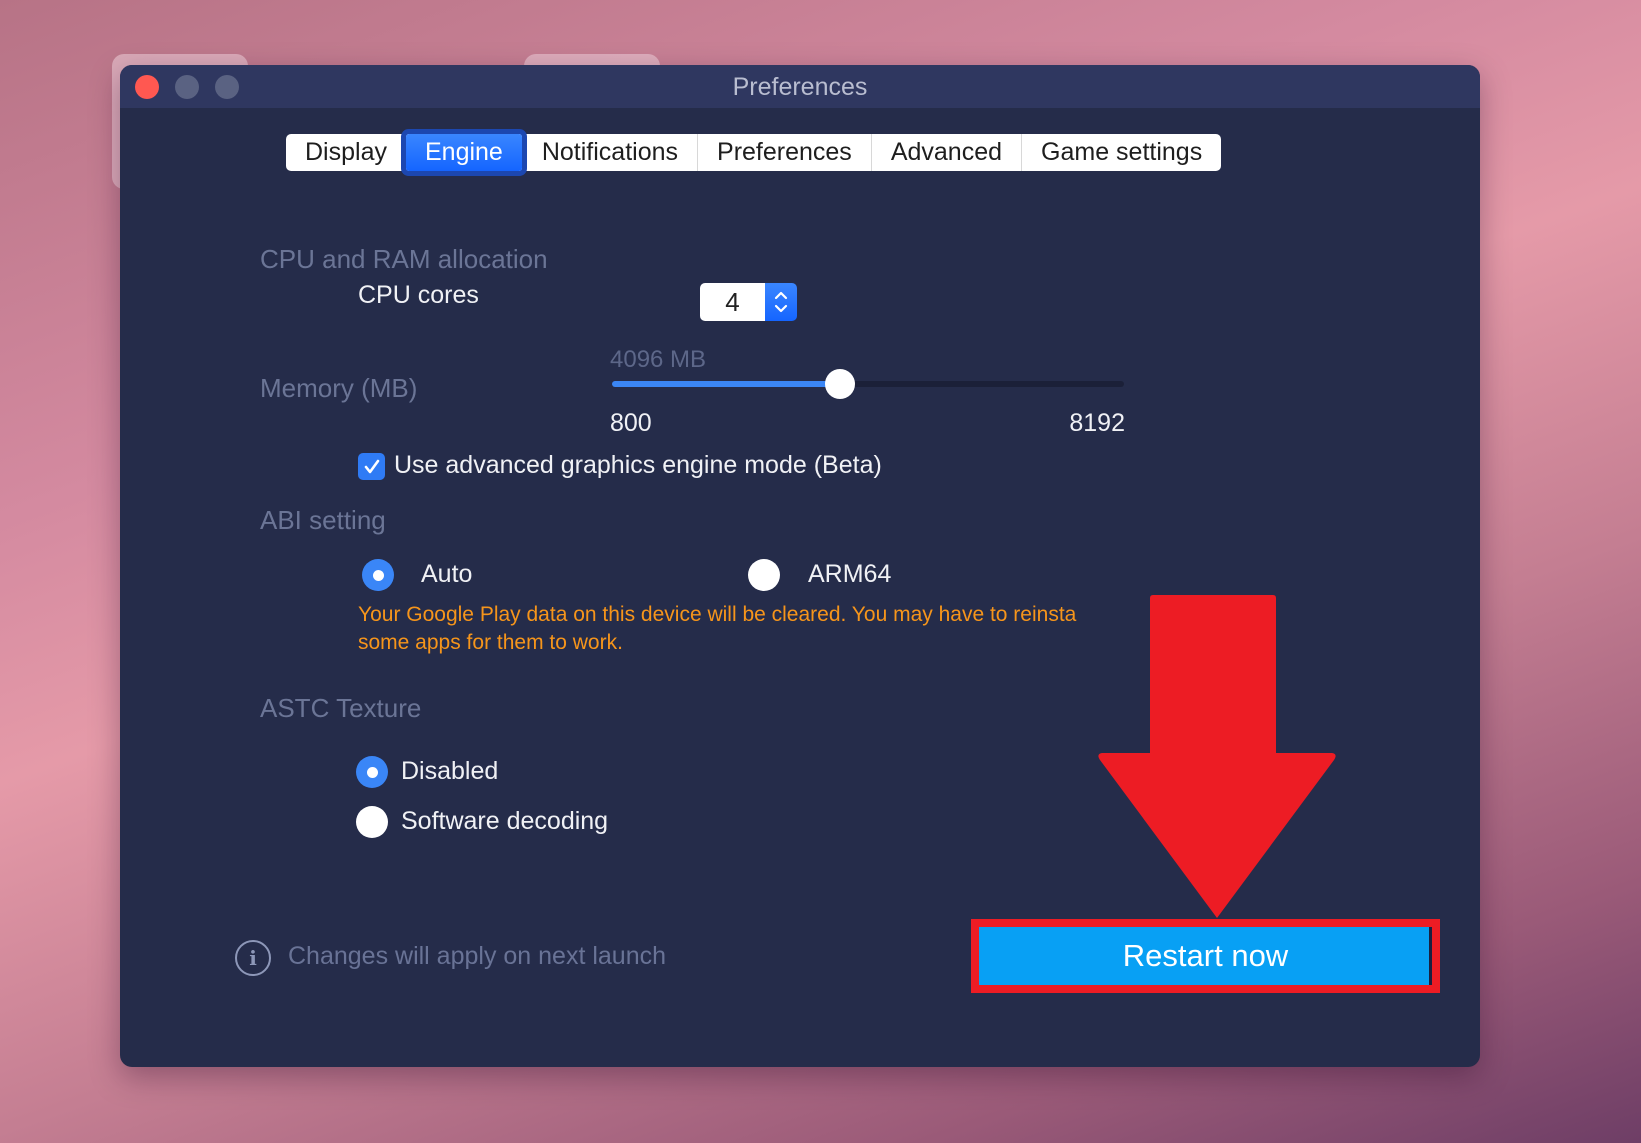 This screenshot has height=1143, width=1641. What do you see at coordinates (404, 259) in the screenshot?
I see `cpu-ram-section-heading: CPU and RAM allocation` at bounding box center [404, 259].